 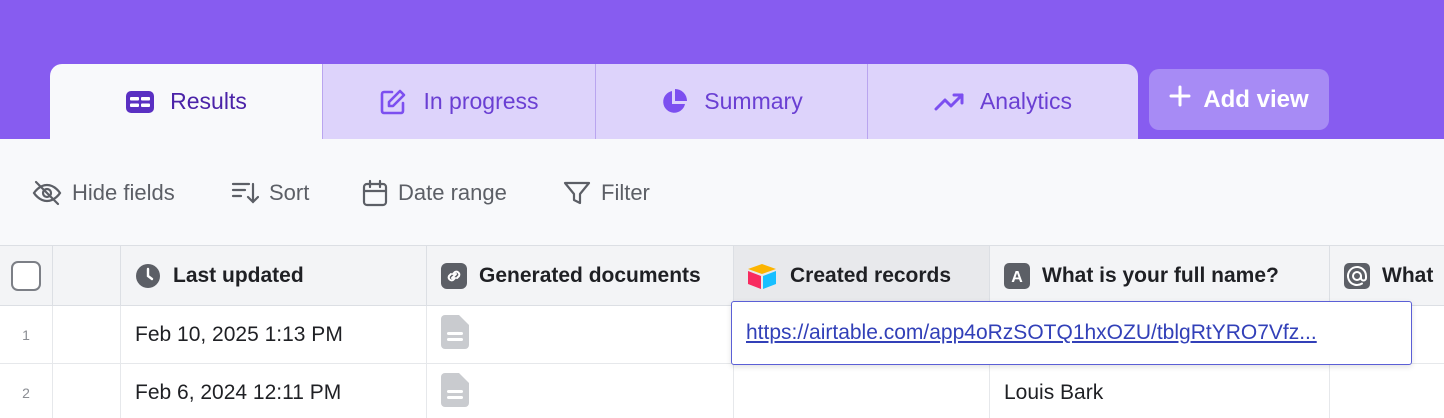 I want to click on row-number: 1, so click(x=26, y=335).